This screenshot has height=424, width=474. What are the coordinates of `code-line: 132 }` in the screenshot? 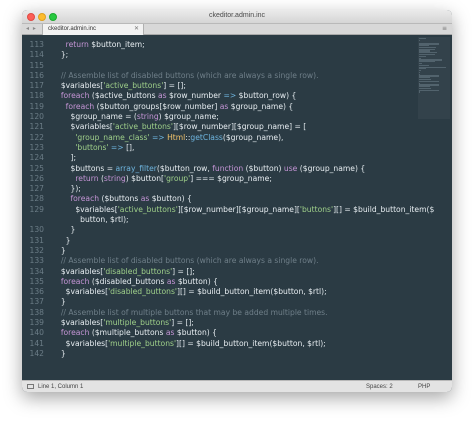 It's located at (219, 251).